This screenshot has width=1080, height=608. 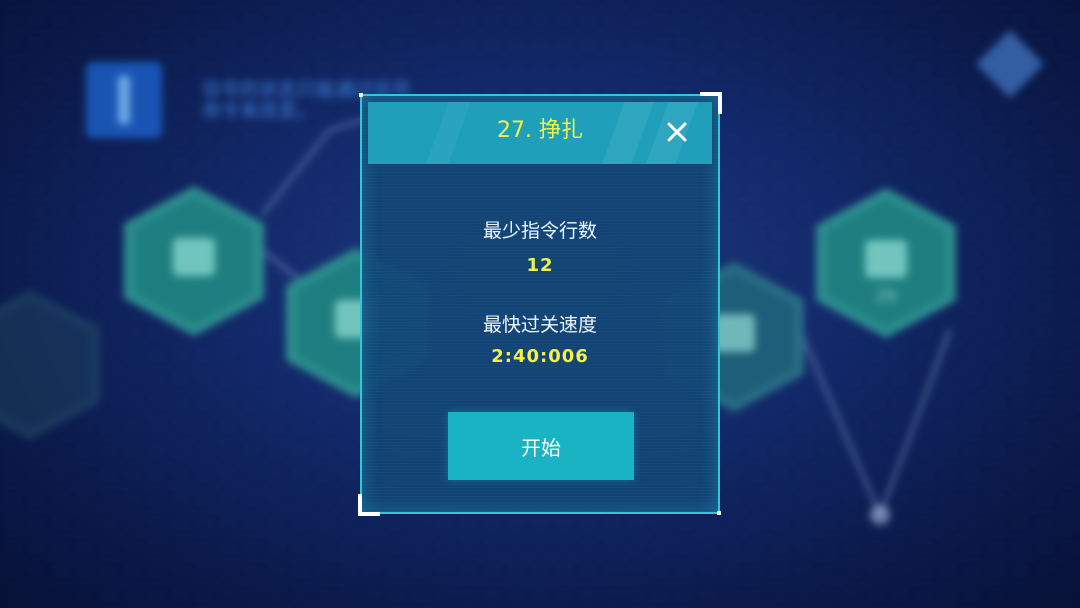 What do you see at coordinates (540, 265) in the screenshot?
I see `min-lines-value: 12` at bounding box center [540, 265].